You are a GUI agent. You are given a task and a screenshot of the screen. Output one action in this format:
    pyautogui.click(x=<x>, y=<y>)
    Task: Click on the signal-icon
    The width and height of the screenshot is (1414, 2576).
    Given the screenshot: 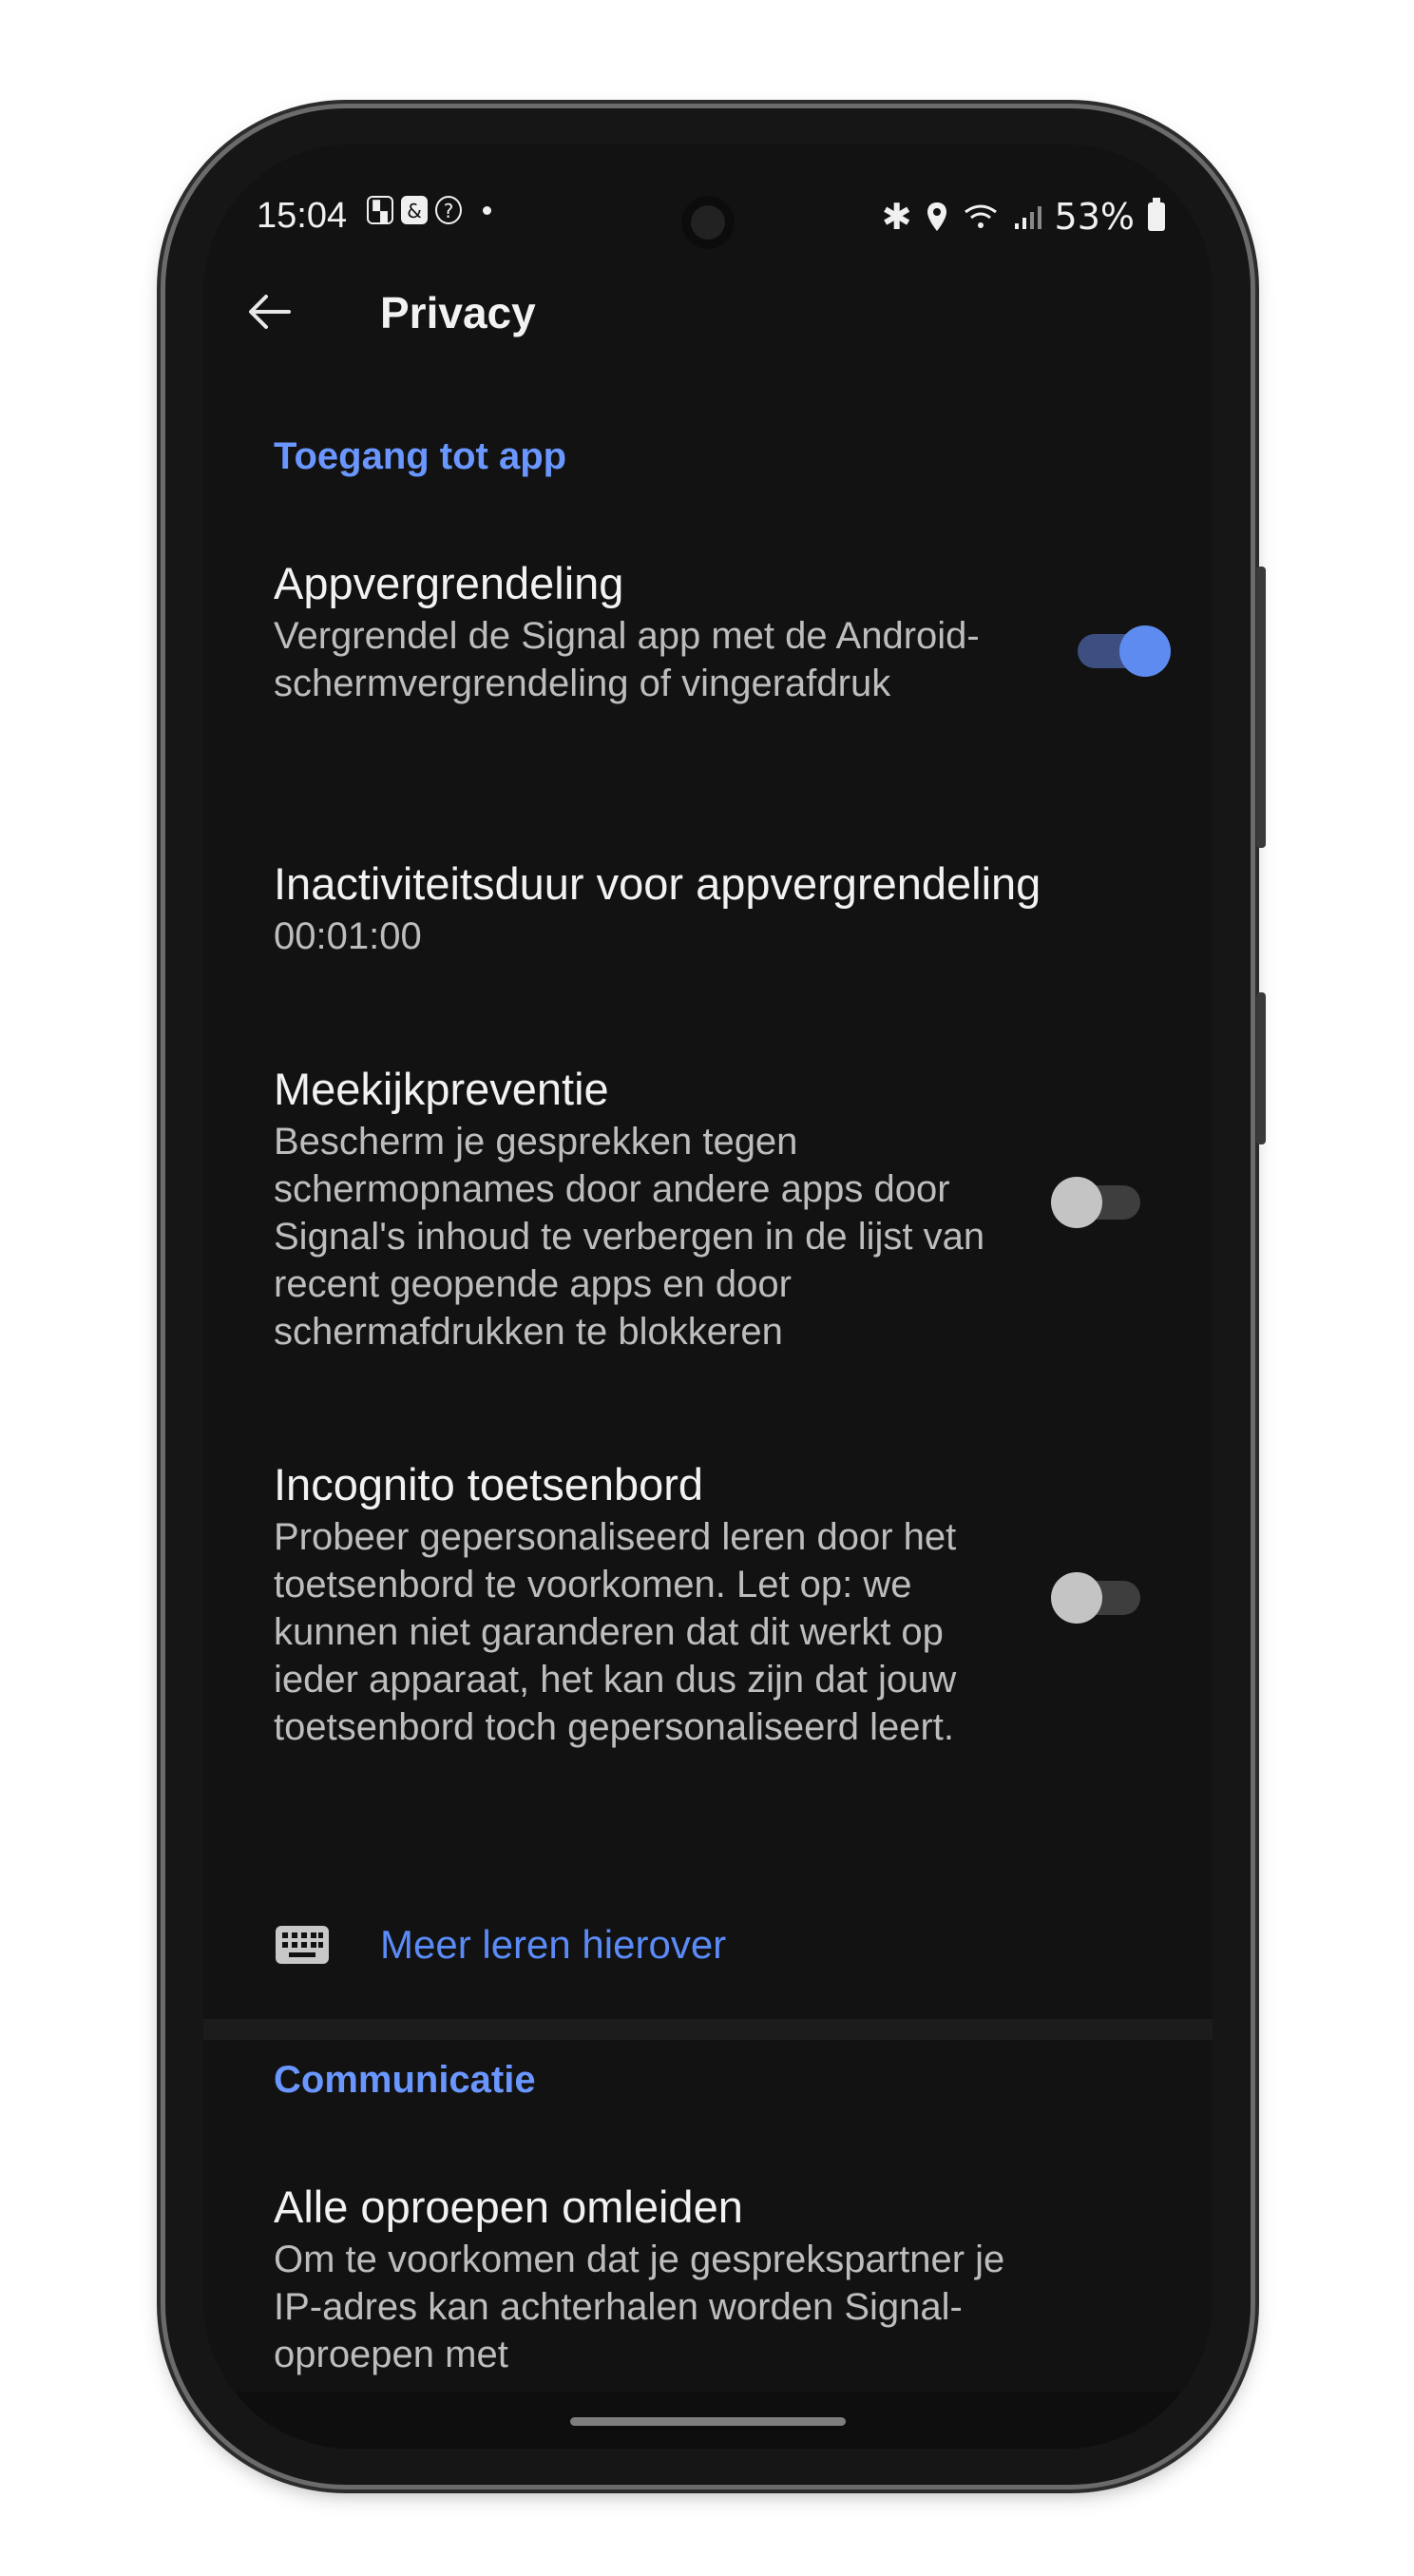 What is the action you would take?
    pyautogui.click(x=1027, y=218)
    